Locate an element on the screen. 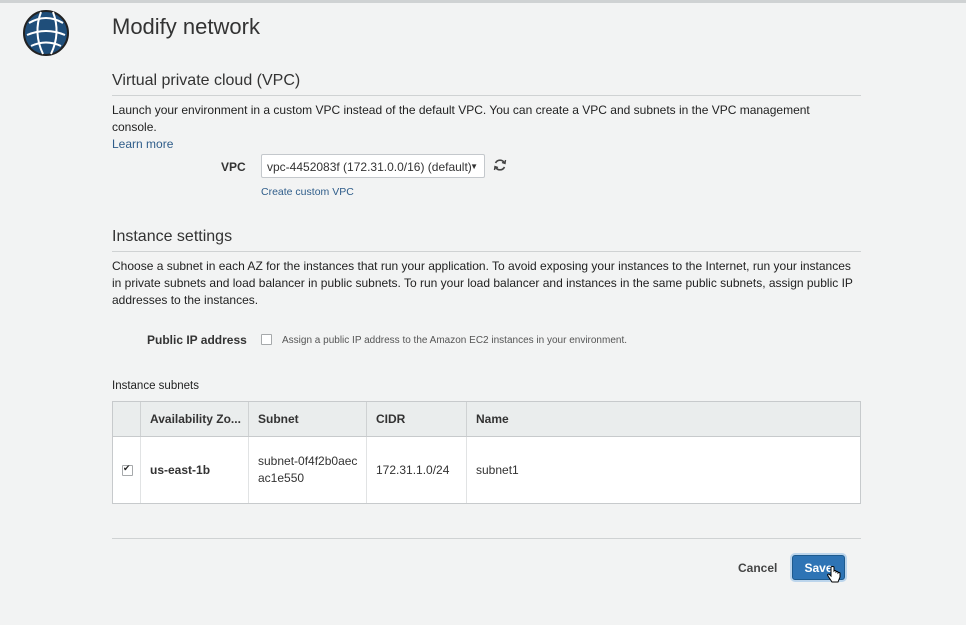 The image size is (966, 625). cancel-button: Cancel is located at coordinates (757, 568).